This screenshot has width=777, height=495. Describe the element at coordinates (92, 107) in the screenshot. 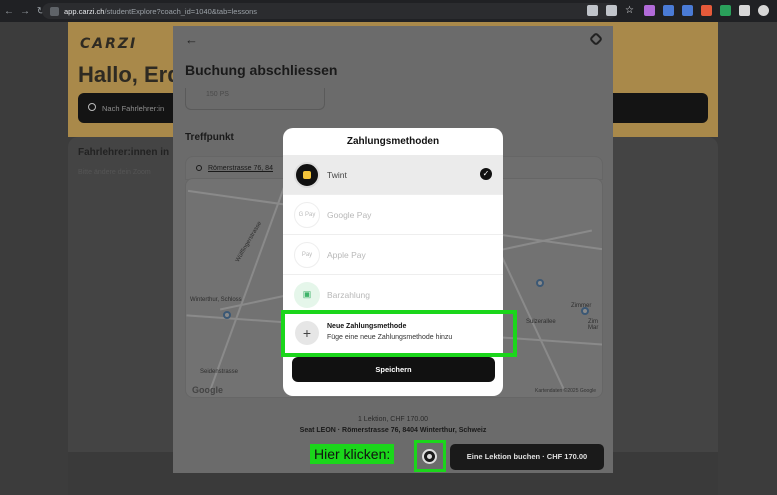

I see `search-icon` at that location.